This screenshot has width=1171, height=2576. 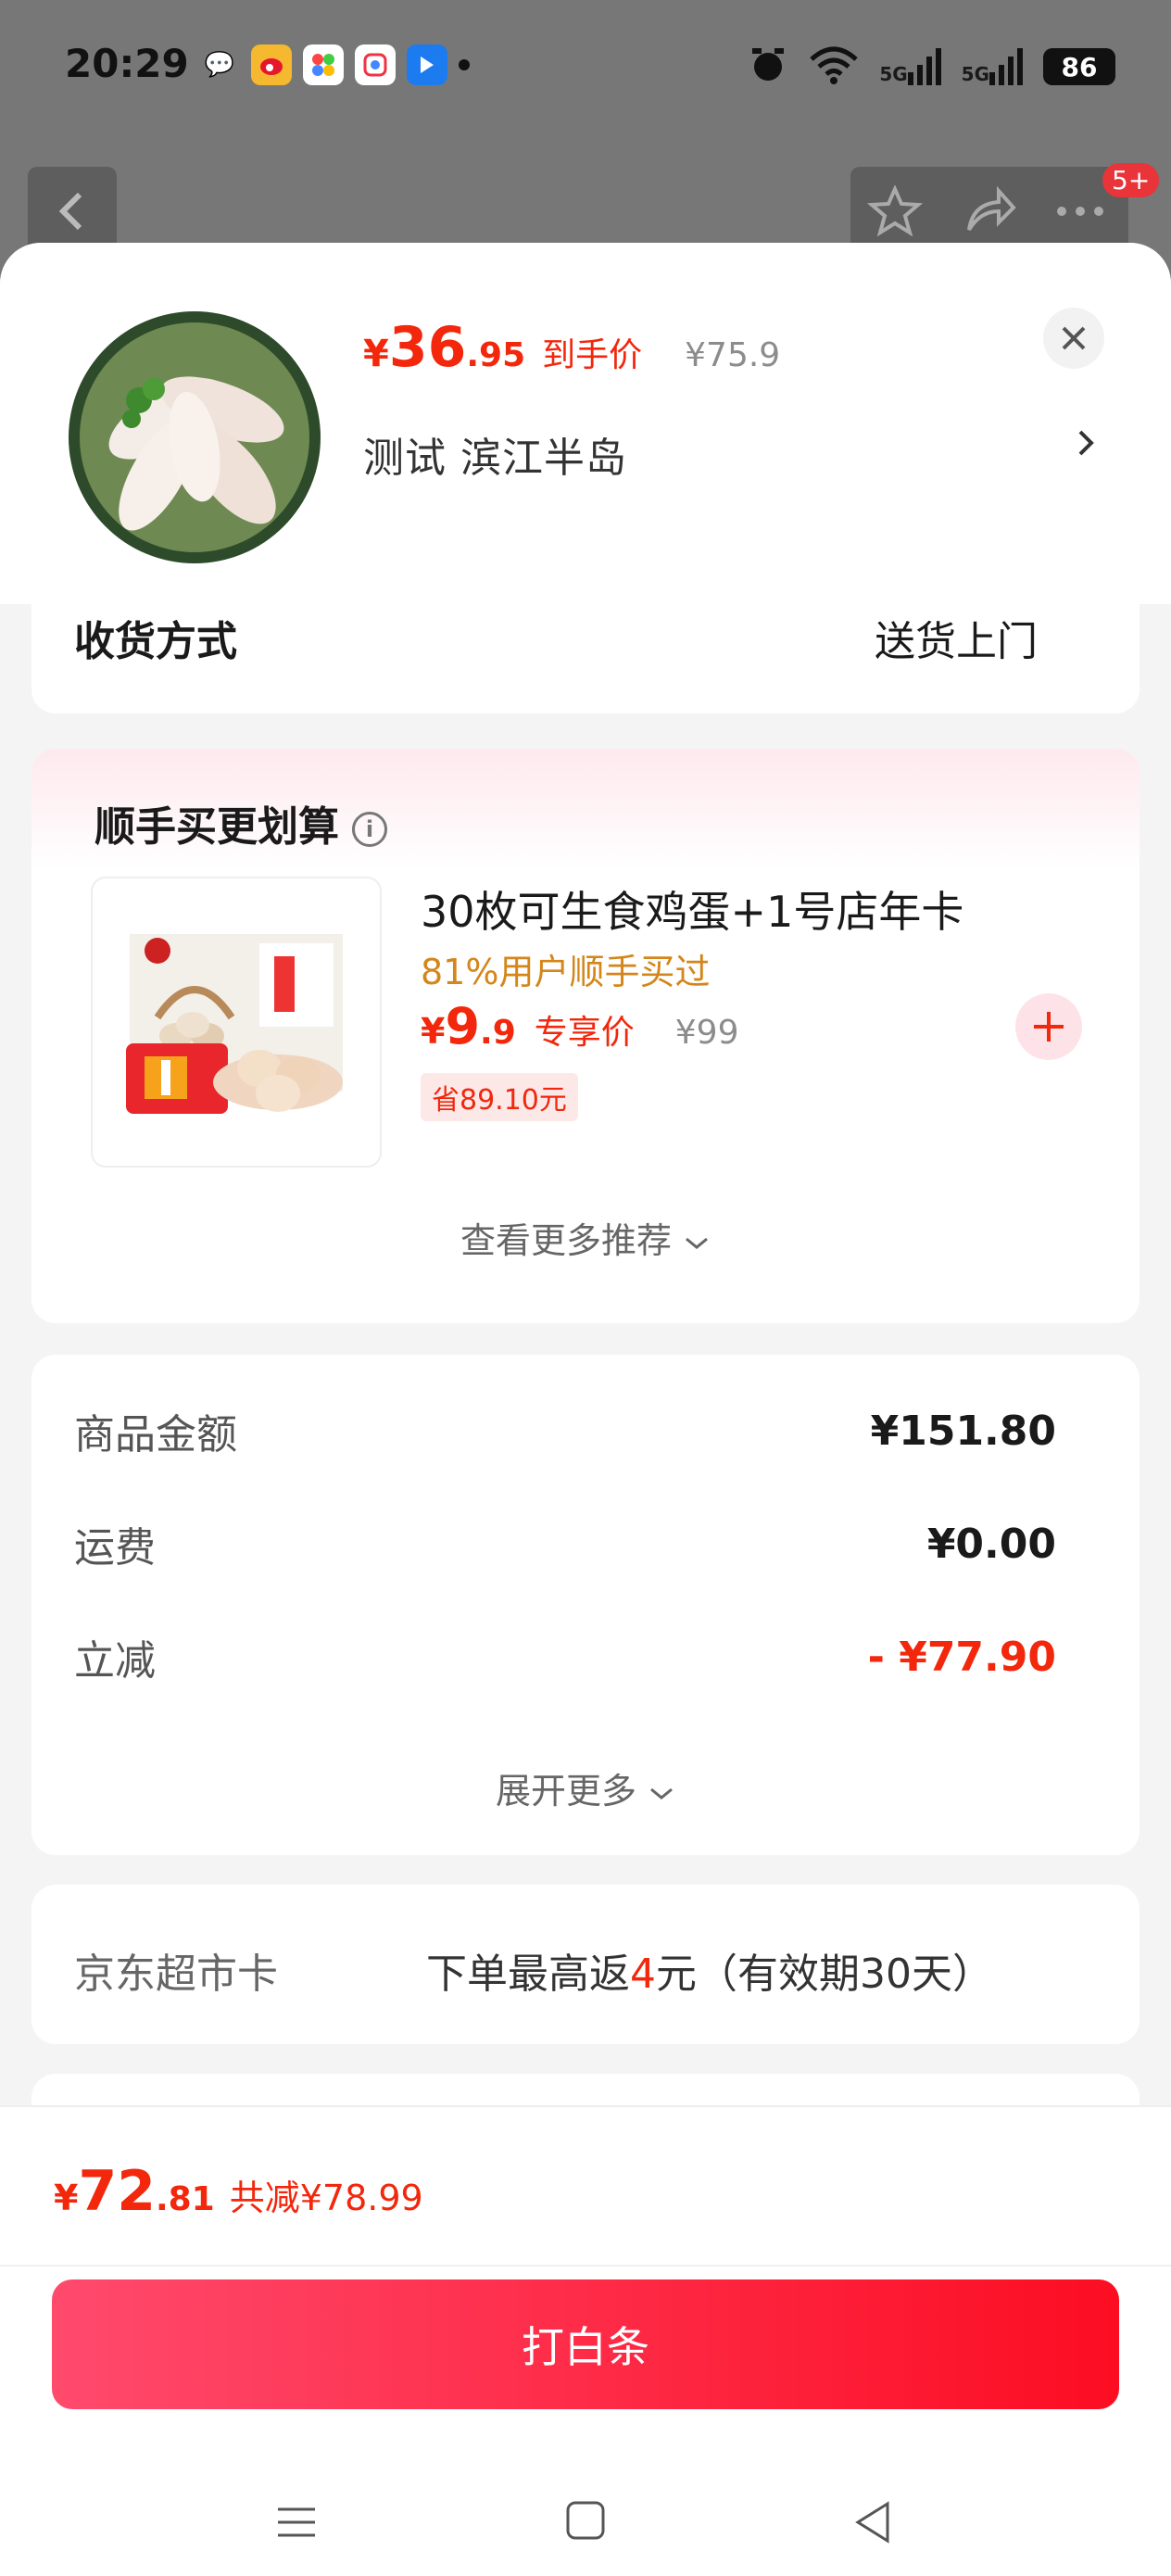 What do you see at coordinates (707, 1033) in the screenshot?
I see `recommend-original-price: ¥99` at bounding box center [707, 1033].